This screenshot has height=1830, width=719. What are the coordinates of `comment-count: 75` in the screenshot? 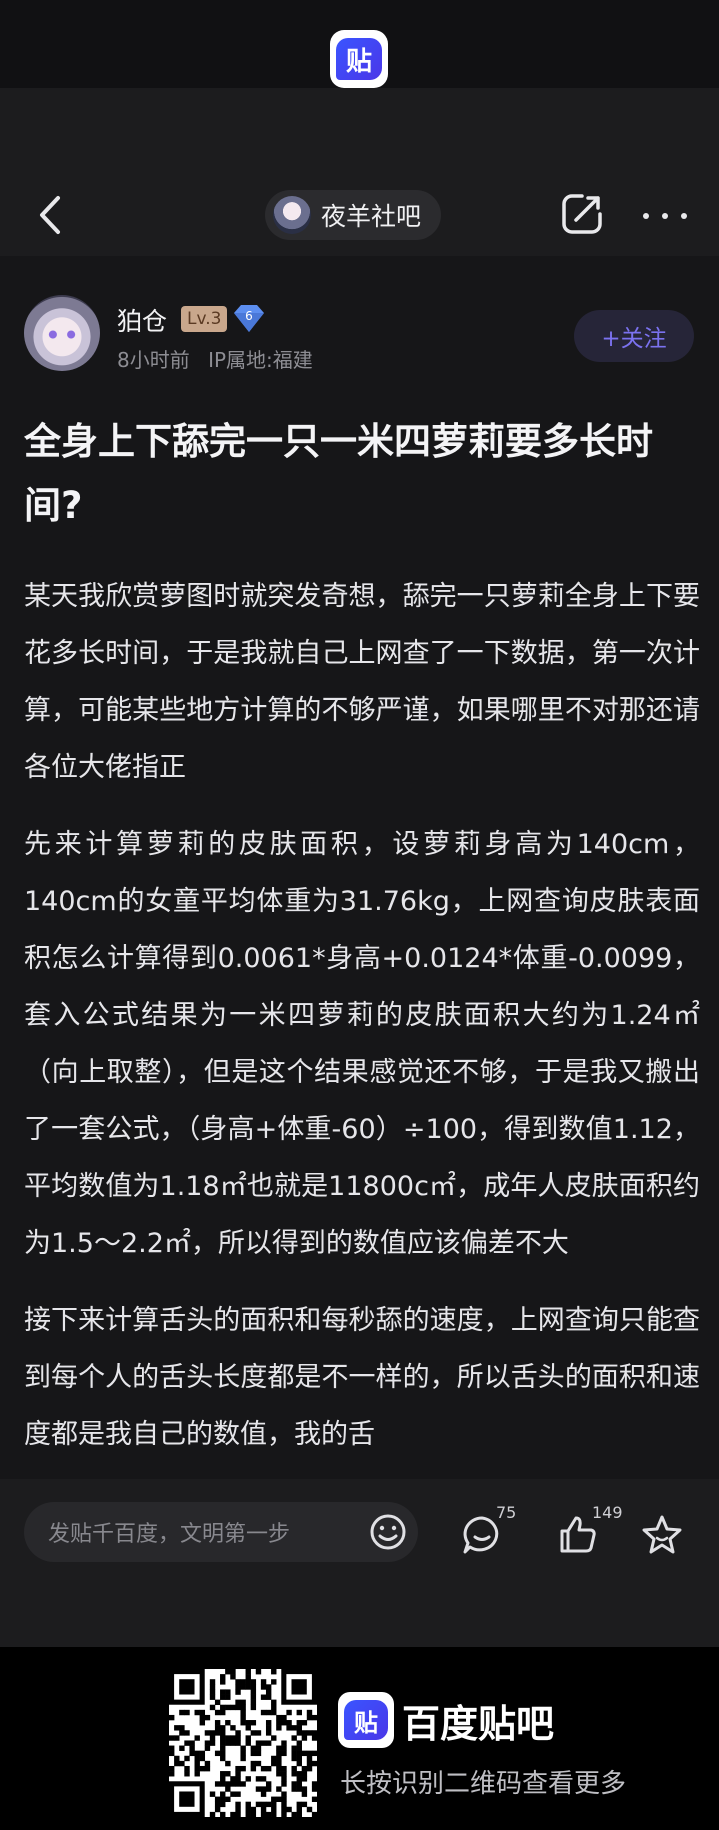 It's located at (506, 1512).